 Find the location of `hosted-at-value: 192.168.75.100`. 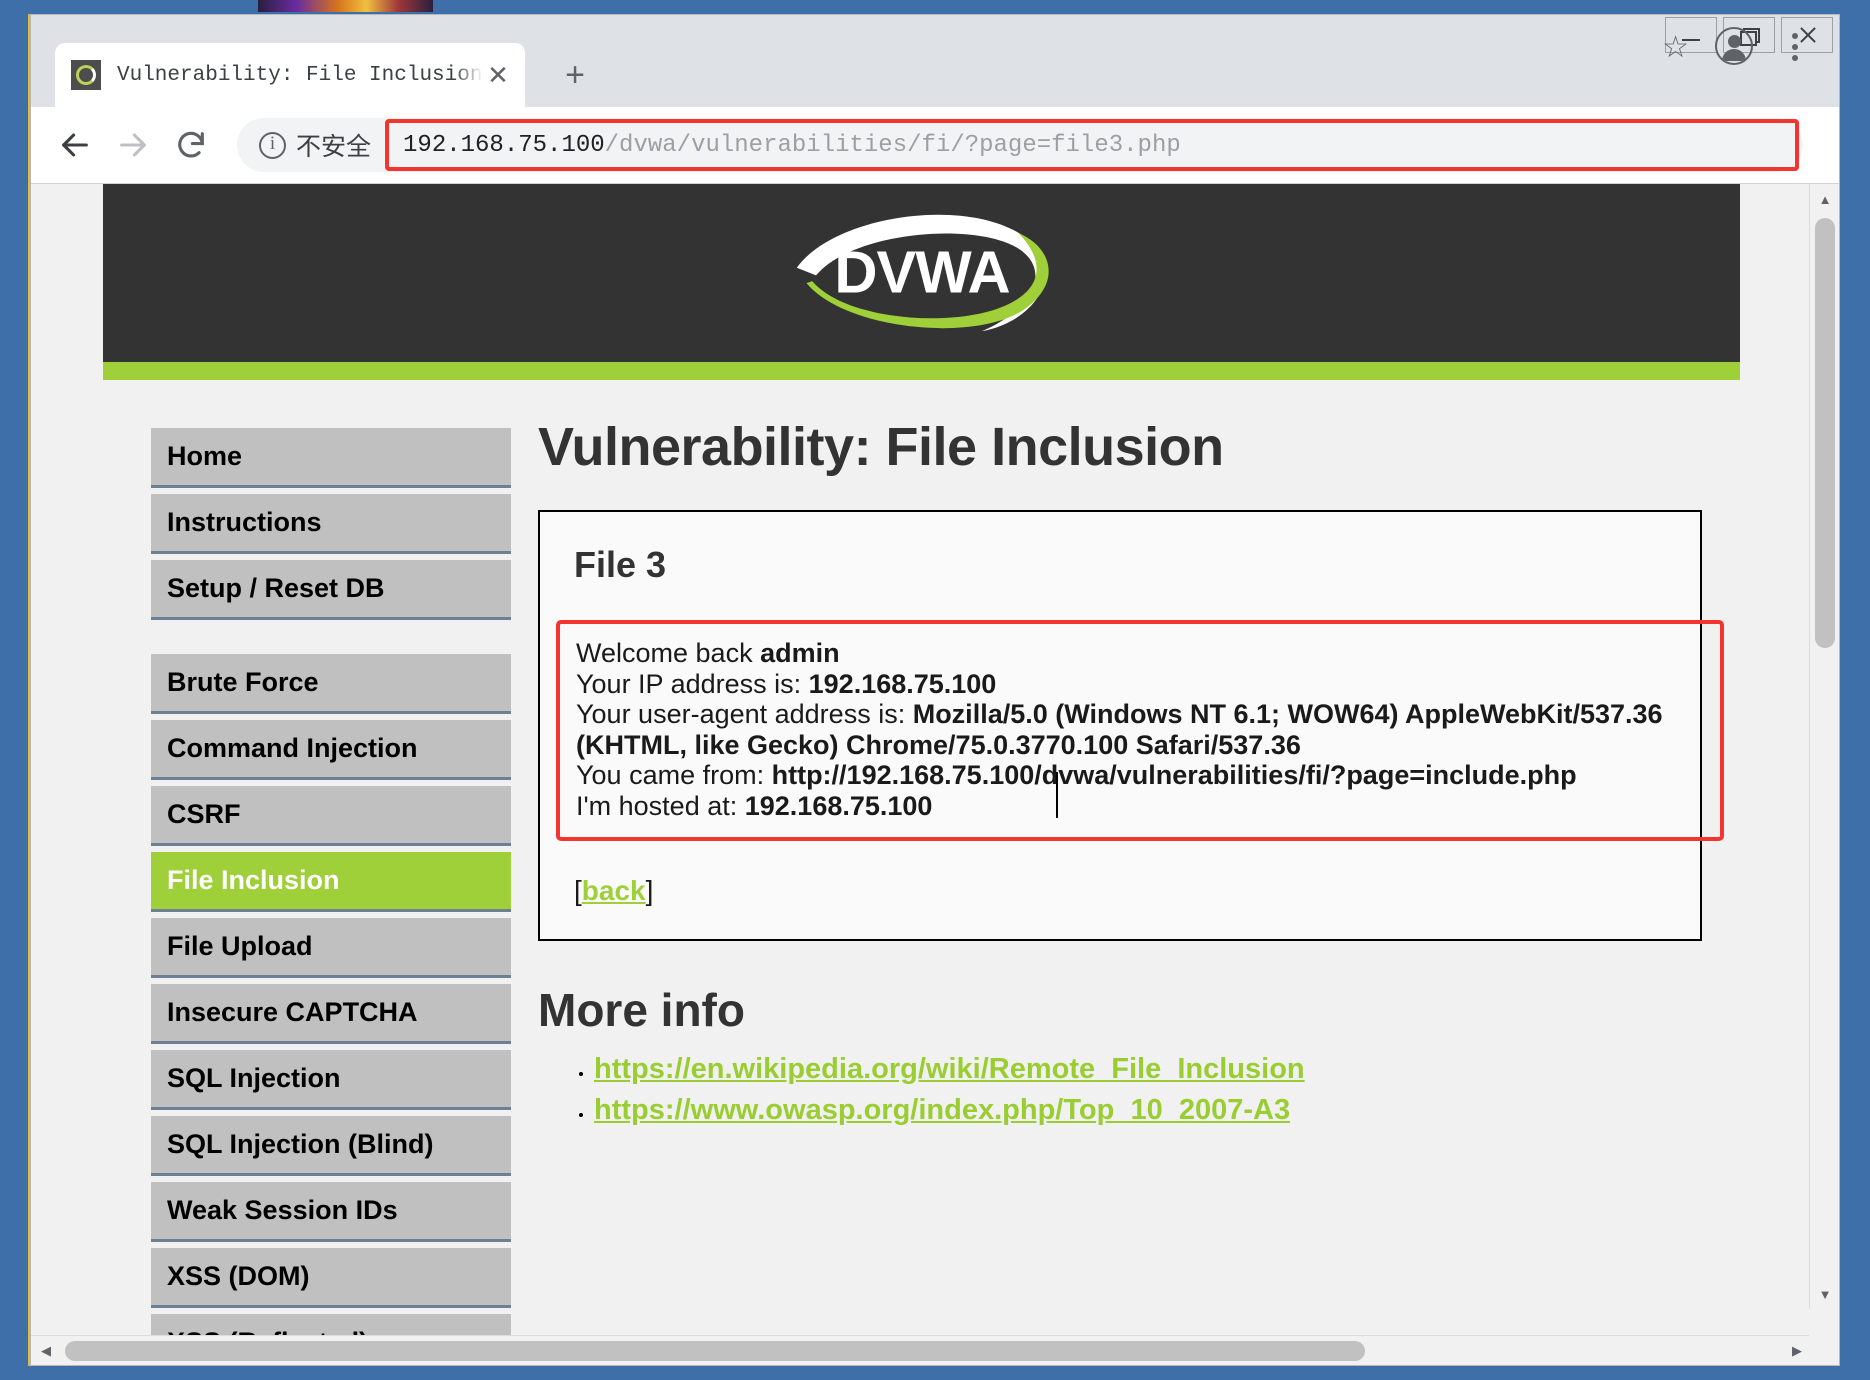

hosted-at-value: 192.168.75.100 is located at coordinates (838, 805).